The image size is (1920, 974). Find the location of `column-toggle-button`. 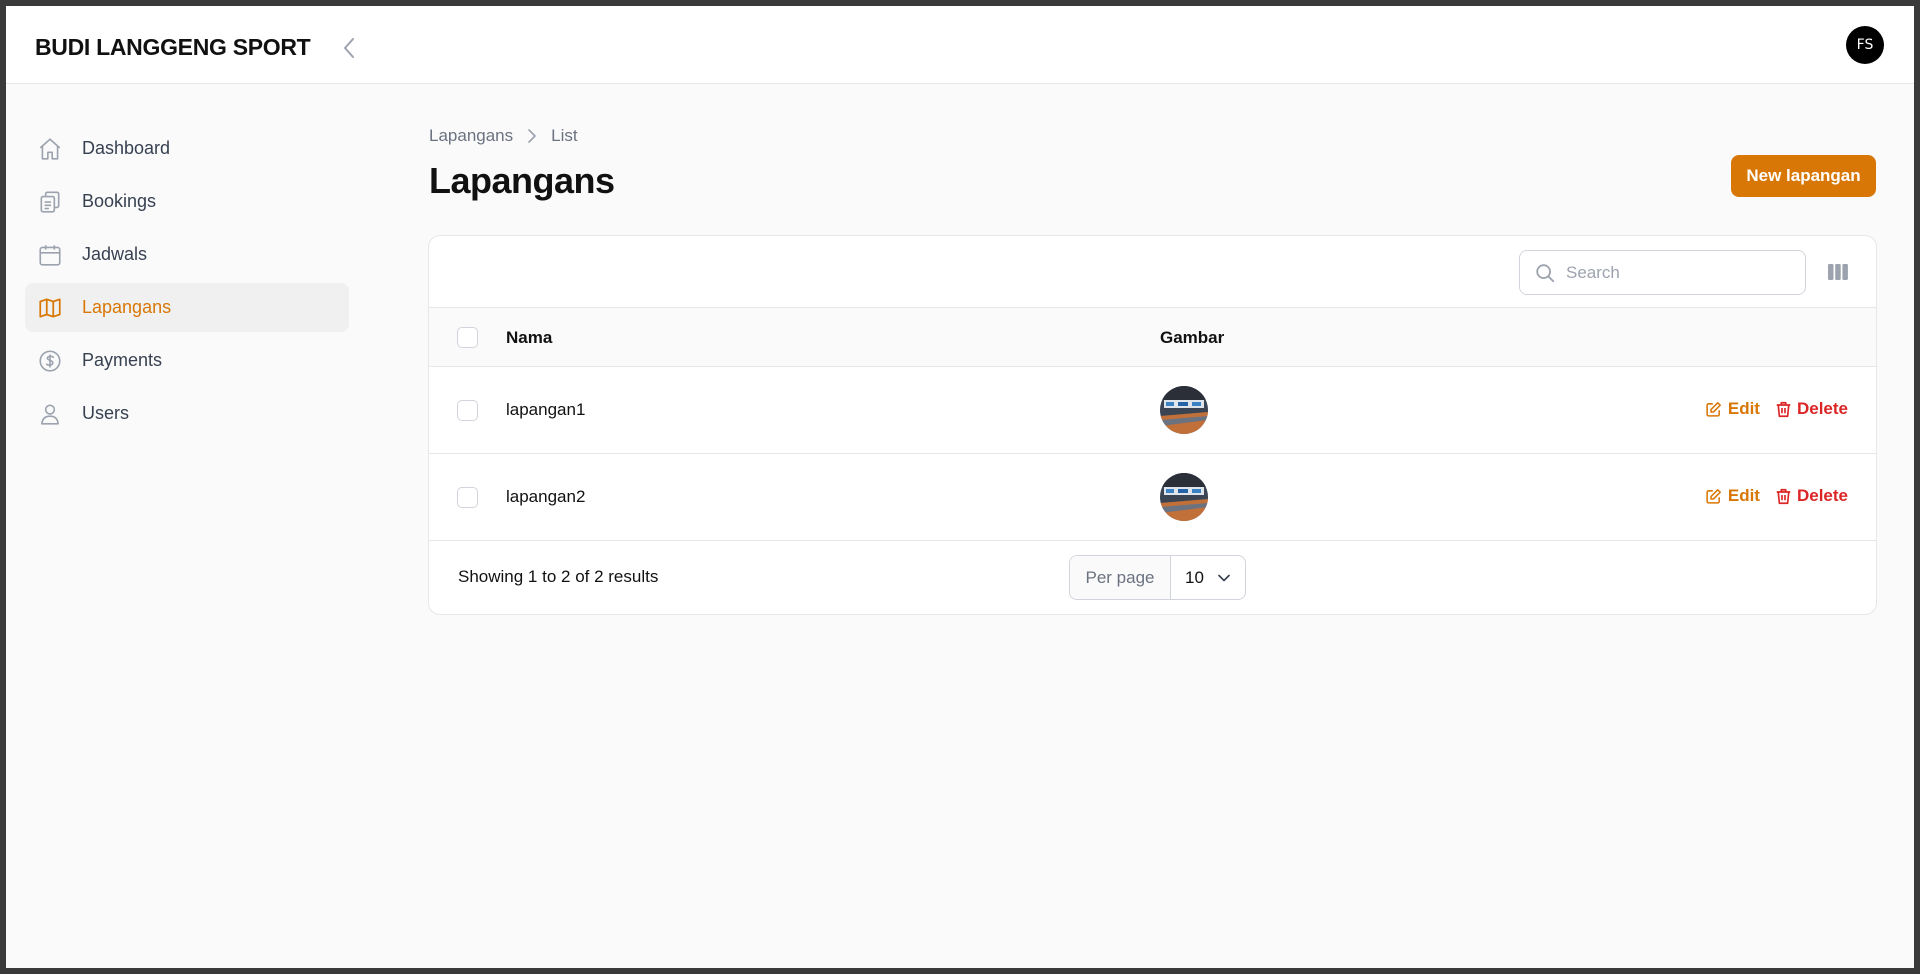

column-toggle-button is located at coordinates (1838, 272).